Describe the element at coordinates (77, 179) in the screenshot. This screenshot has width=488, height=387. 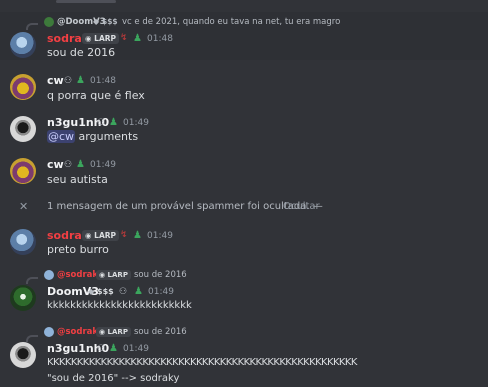
I see `message-text: seu autista` at that location.